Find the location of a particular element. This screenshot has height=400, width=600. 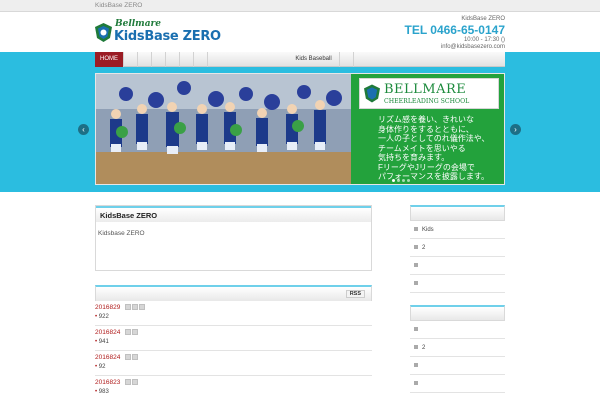

slider-text-line: FリーグやJリーグの会場で is located at coordinates (426, 167).